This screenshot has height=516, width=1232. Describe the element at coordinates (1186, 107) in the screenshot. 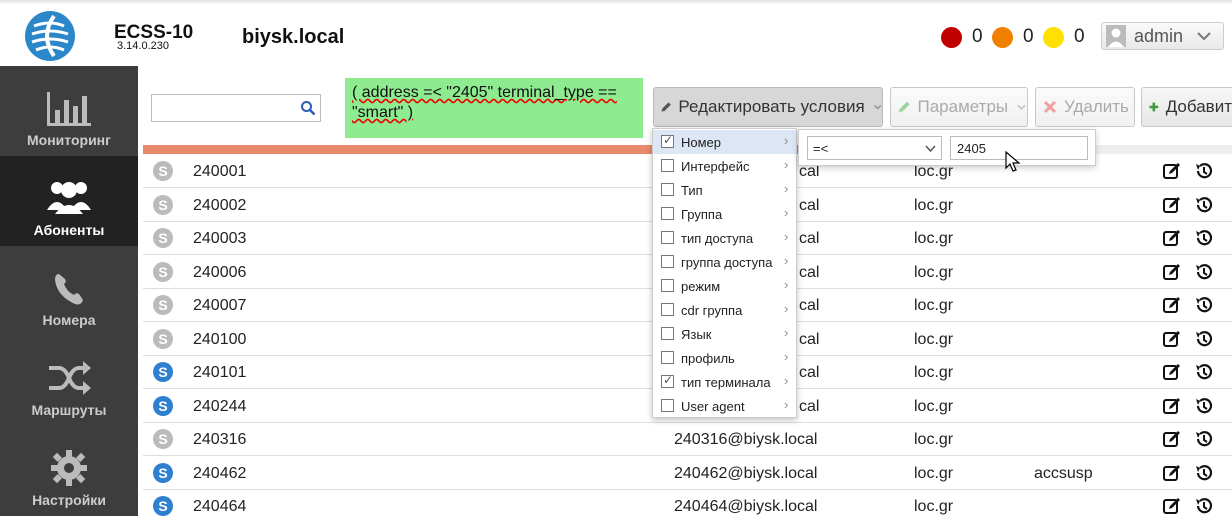

I see `add-button: Добавит` at that location.